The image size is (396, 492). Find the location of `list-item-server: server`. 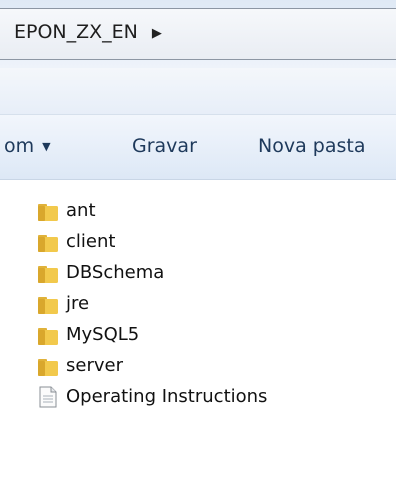

list-item-server: server is located at coordinates (216, 365).